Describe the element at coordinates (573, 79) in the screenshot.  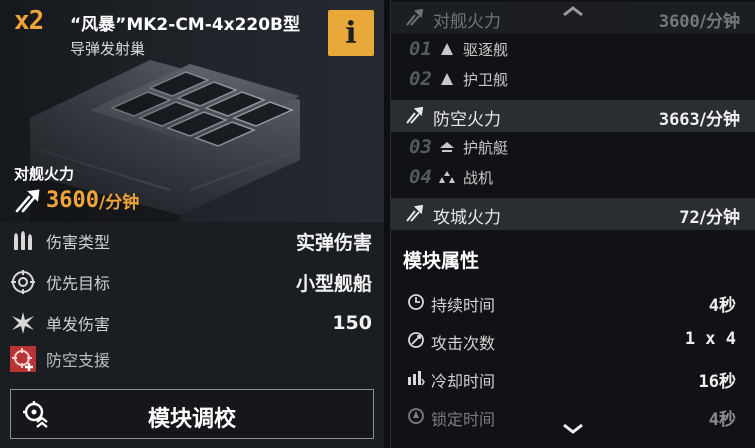
I see `target-row: 02 护卫舰` at that location.